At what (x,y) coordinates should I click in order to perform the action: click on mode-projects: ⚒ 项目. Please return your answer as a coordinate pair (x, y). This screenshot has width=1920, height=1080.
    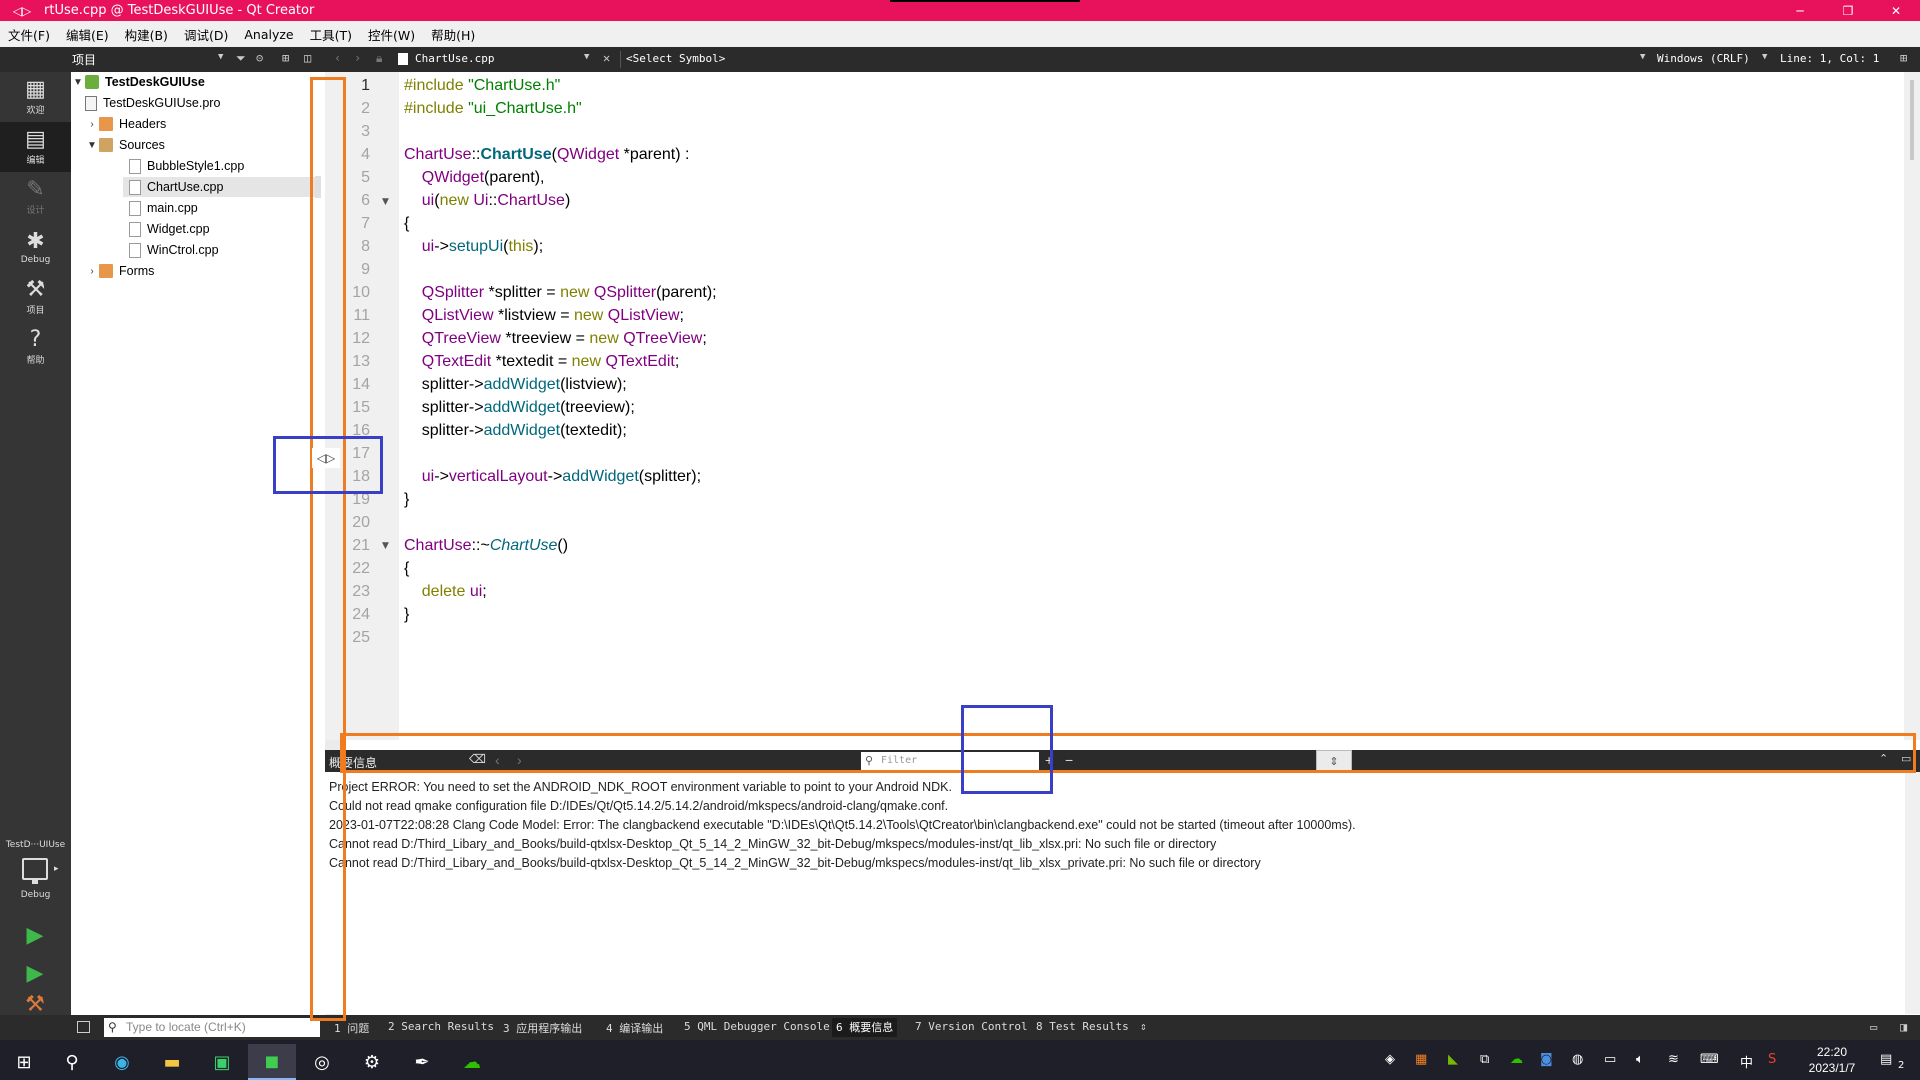
    Looking at the image, I should click on (35, 297).